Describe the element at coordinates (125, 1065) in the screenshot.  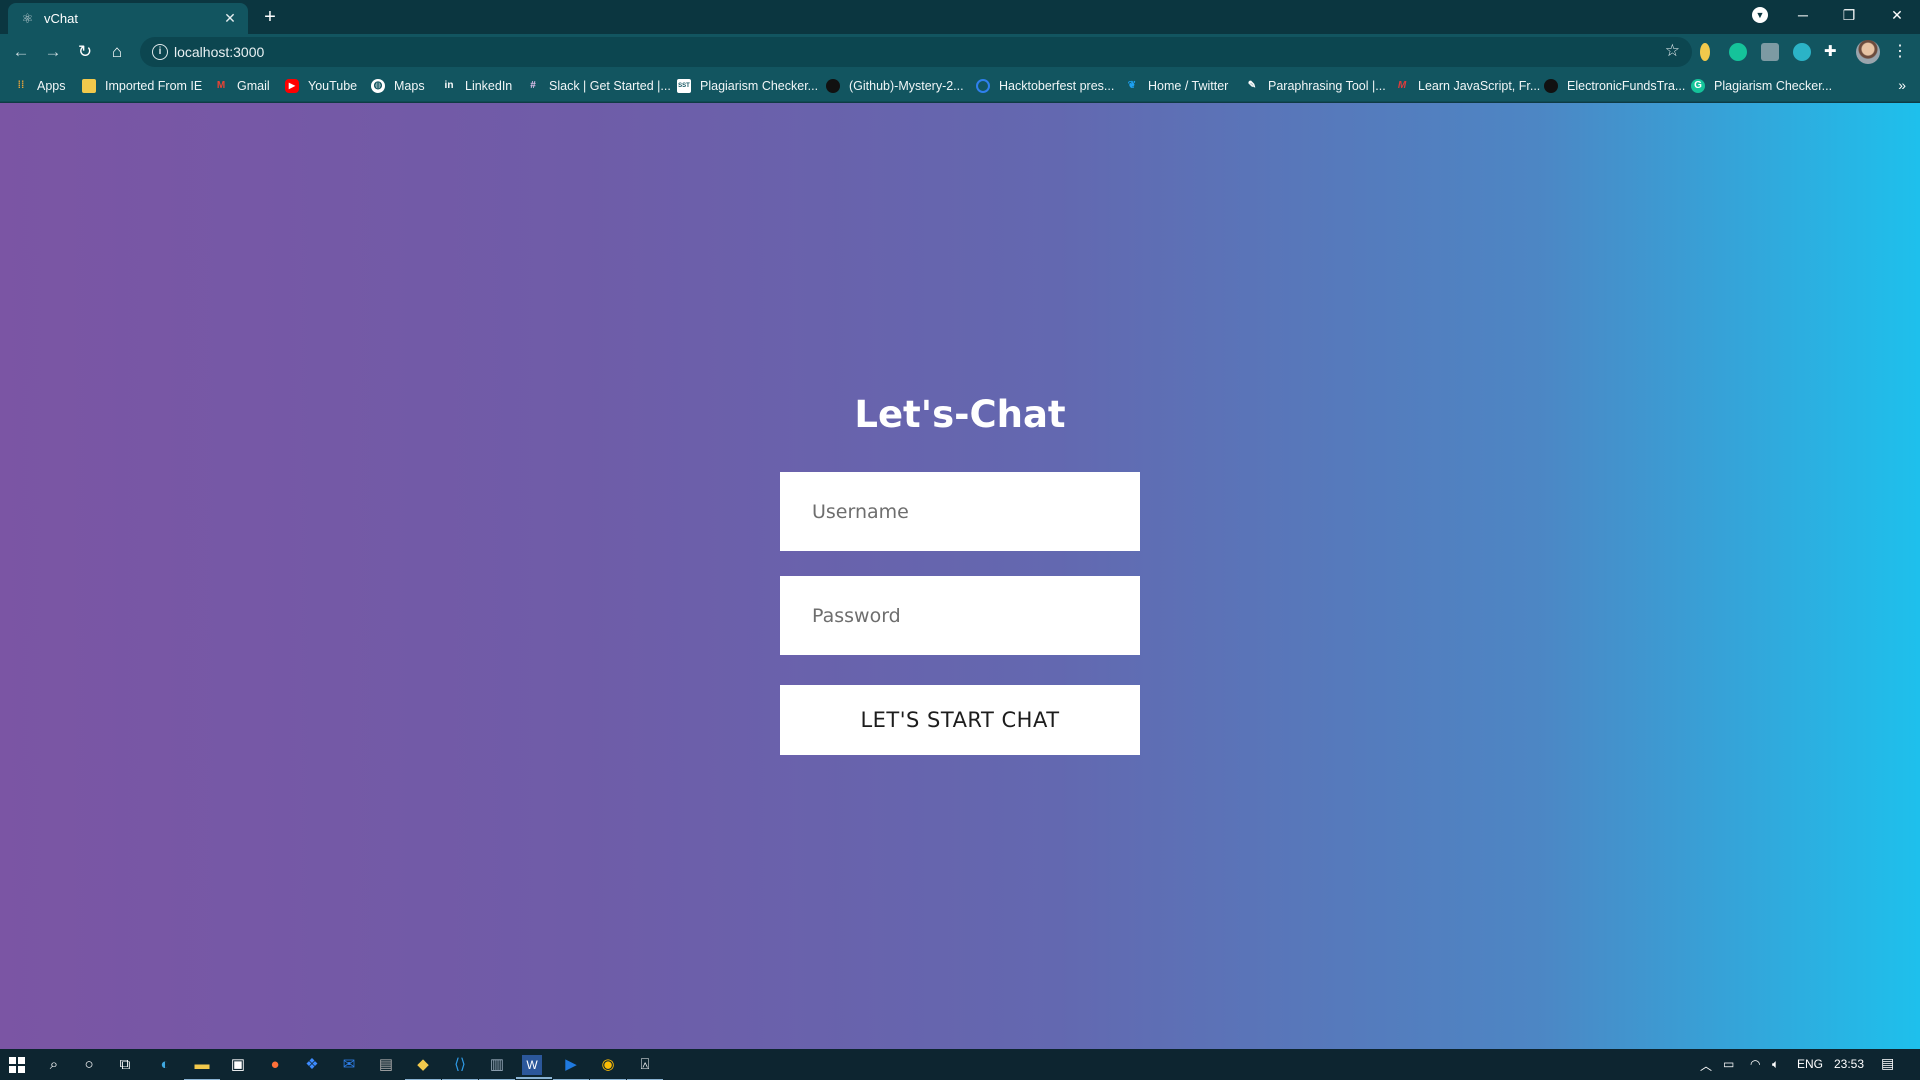
I see `task-view-icon: ⧉` at that location.